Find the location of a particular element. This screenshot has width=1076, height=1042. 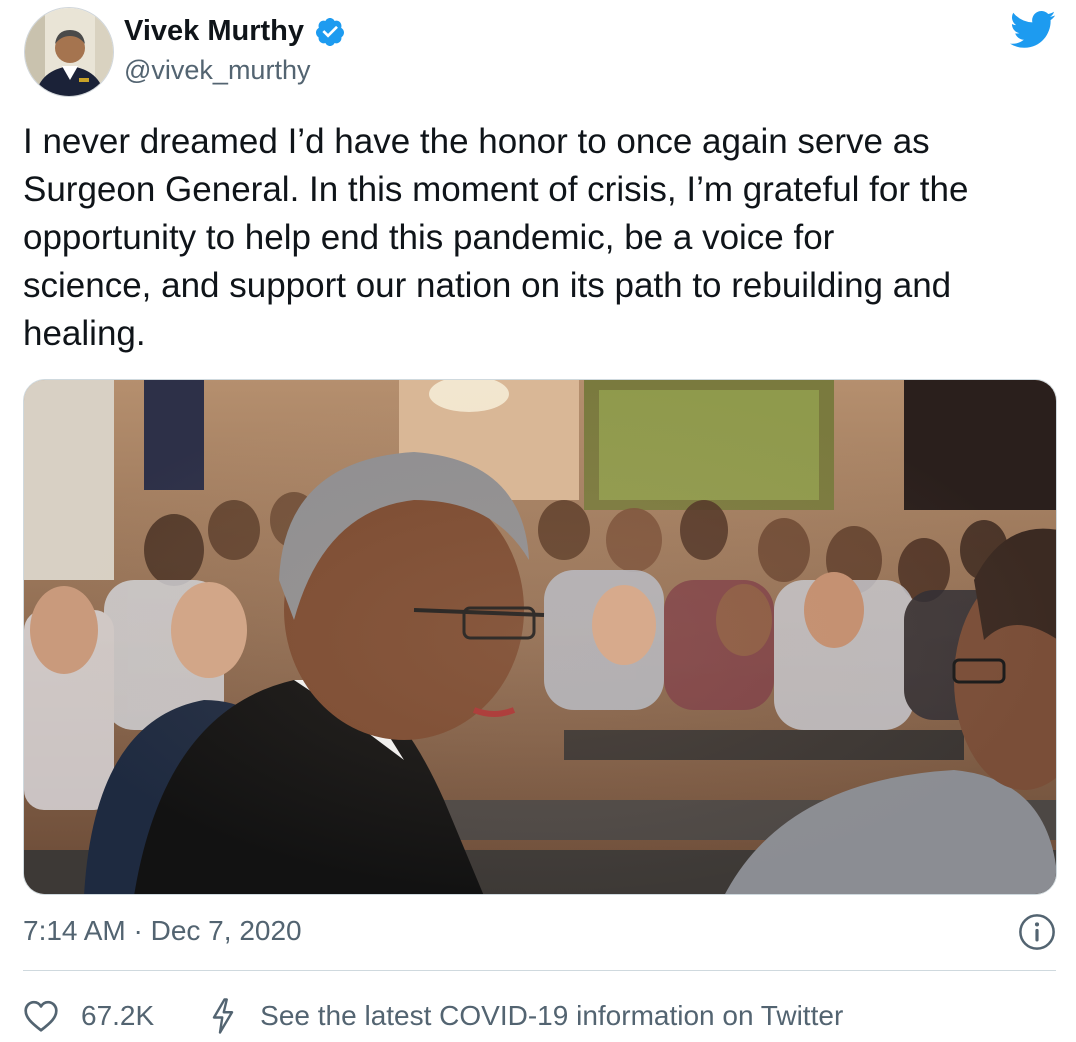

avatar is located at coordinates (69, 52).